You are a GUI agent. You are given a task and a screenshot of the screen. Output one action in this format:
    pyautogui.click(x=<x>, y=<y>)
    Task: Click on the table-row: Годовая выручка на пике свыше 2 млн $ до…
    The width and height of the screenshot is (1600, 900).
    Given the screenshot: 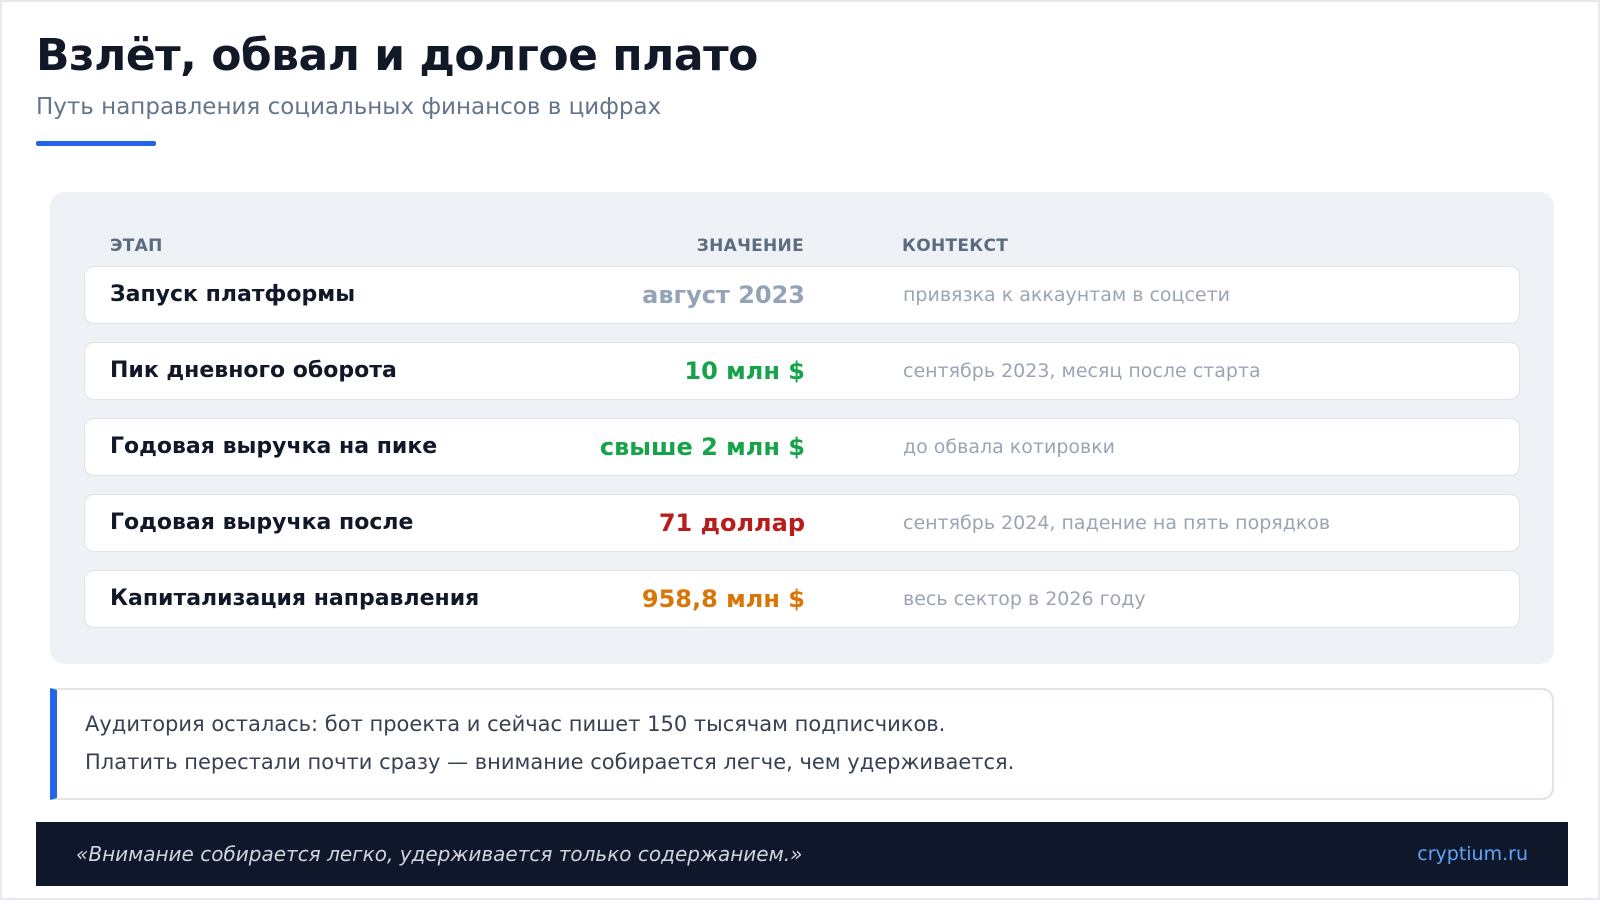 What is the action you would take?
    pyautogui.click(x=802, y=447)
    